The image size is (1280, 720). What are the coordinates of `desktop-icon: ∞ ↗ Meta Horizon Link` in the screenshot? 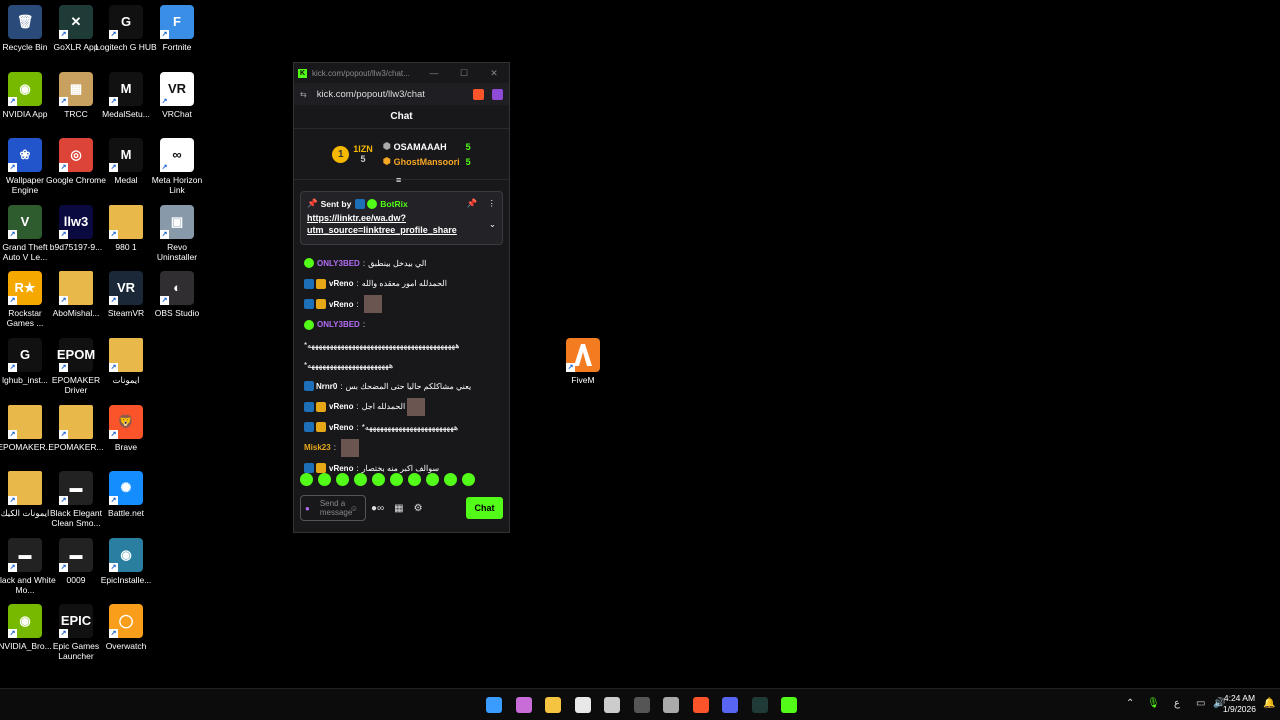 It's located at (177, 166).